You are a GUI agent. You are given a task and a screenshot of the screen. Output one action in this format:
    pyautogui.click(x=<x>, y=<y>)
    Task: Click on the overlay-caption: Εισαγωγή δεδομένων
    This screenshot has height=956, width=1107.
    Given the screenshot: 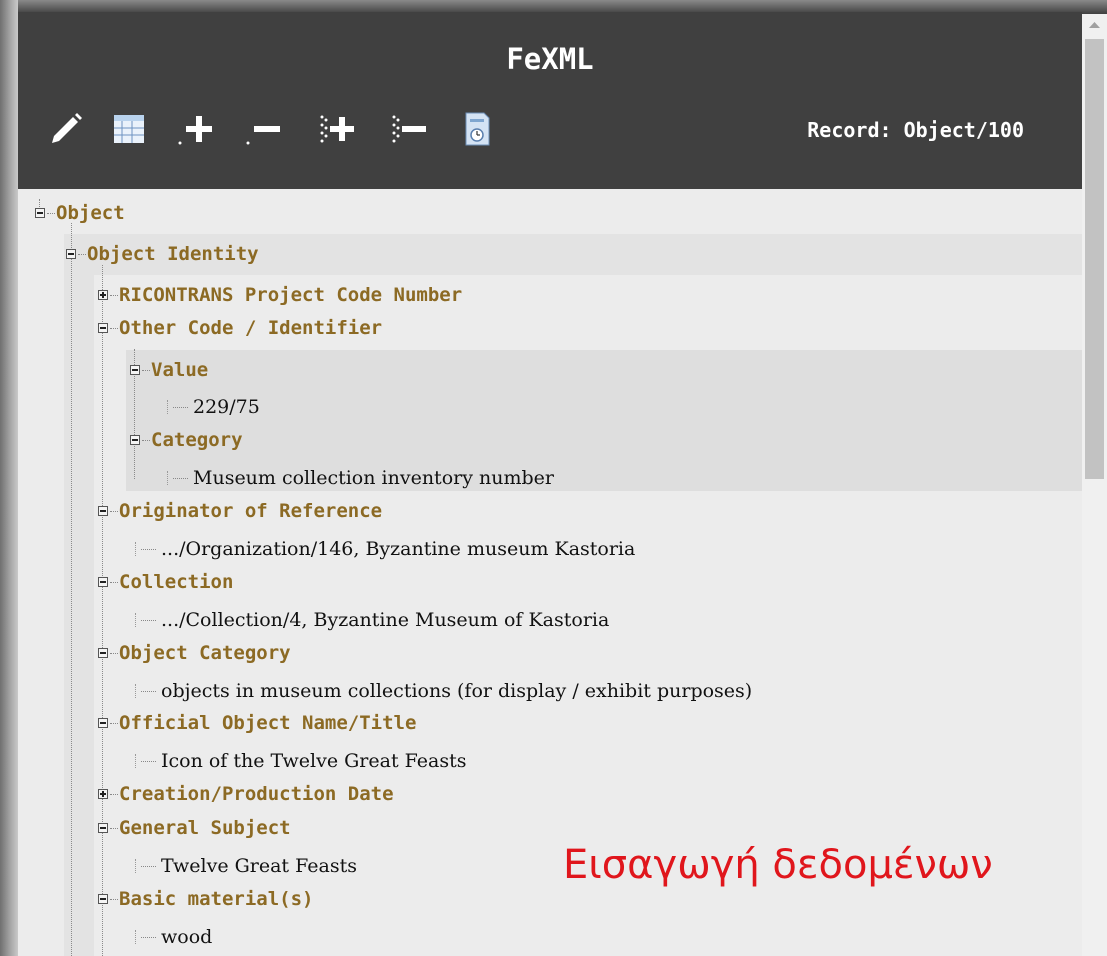 What is the action you would take?
    pyautogui.click(x=778, y=865)
    